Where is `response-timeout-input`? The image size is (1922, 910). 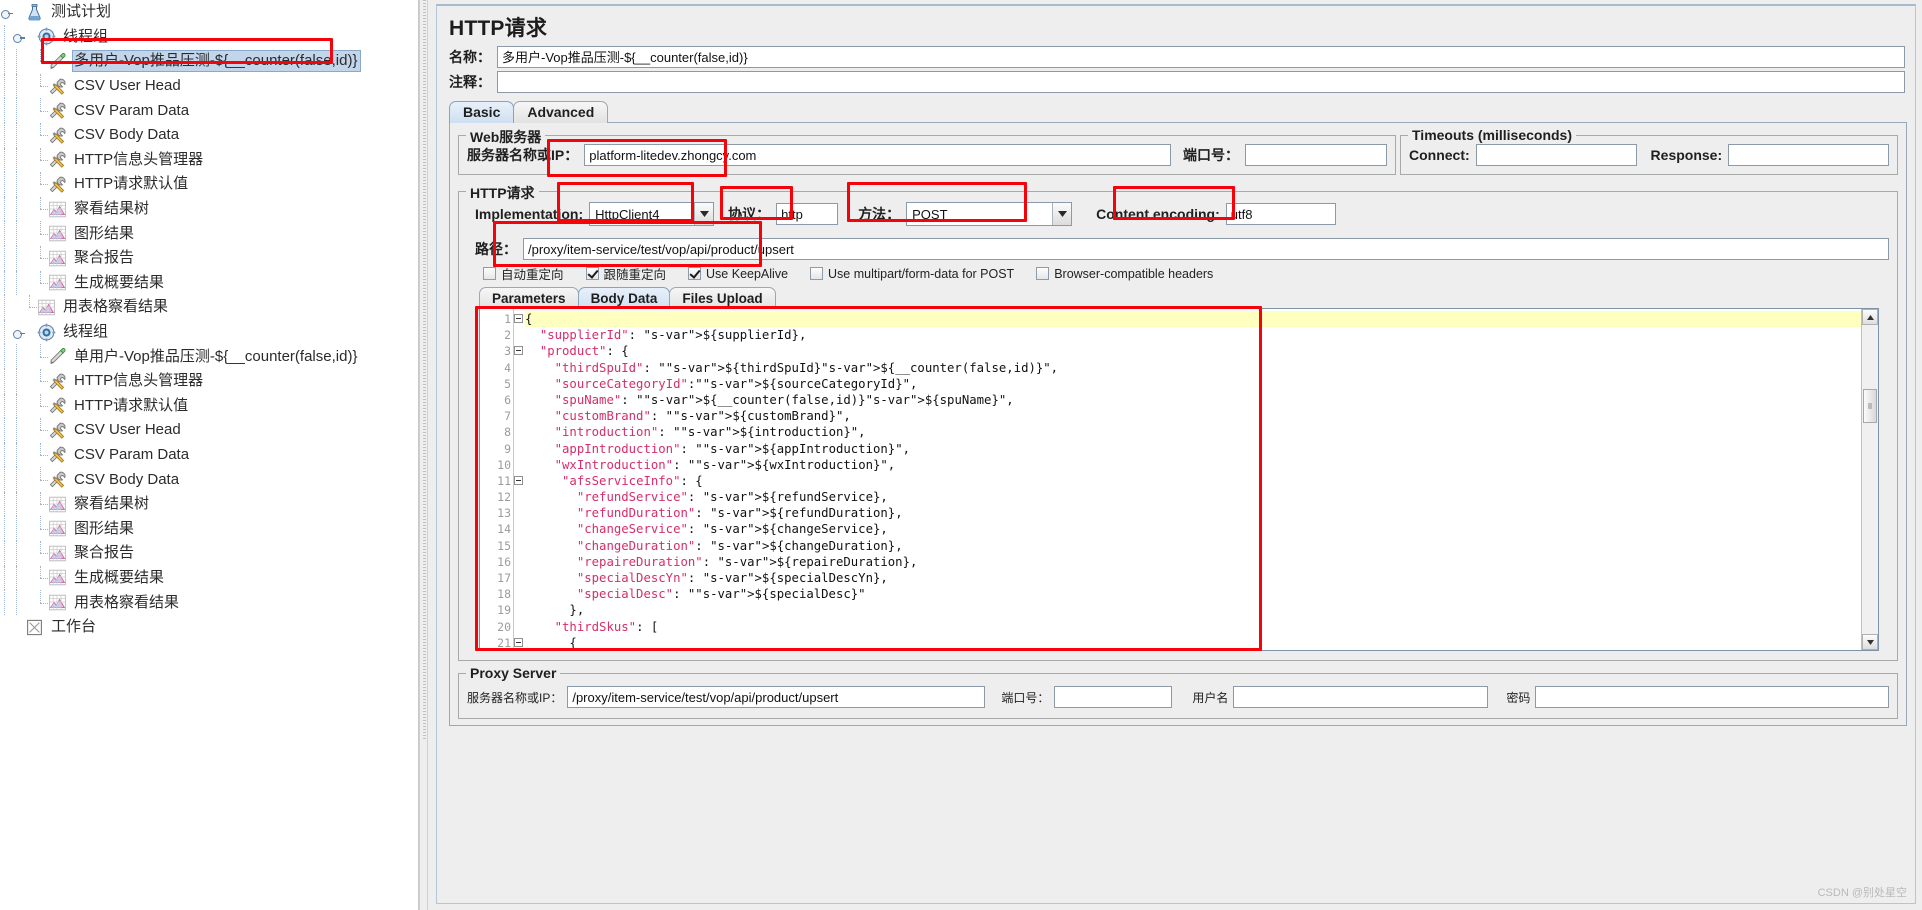
response-timeout-input is located at coordinates (1808, 155).